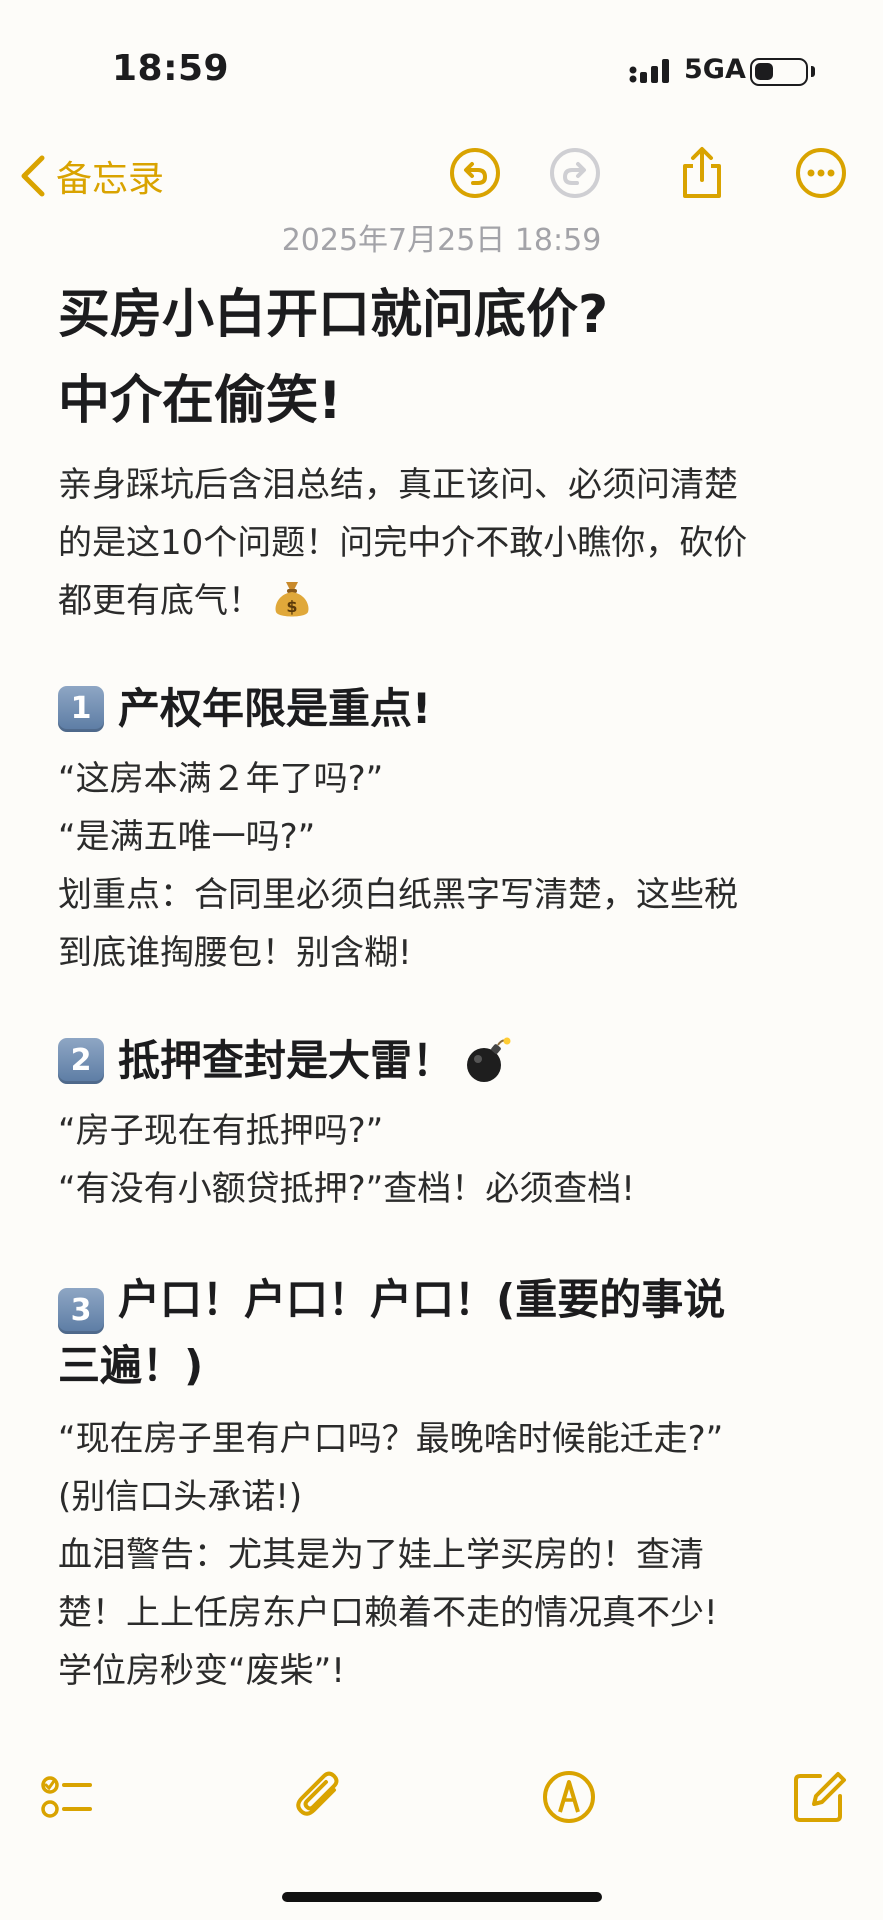  Describe the element at coordinates (443, 1160) in the screenshot. I see `section-2-body: “房子现在有抵押吗?” “有没有小额贷抵押?”查档！必须查档!` at that location.